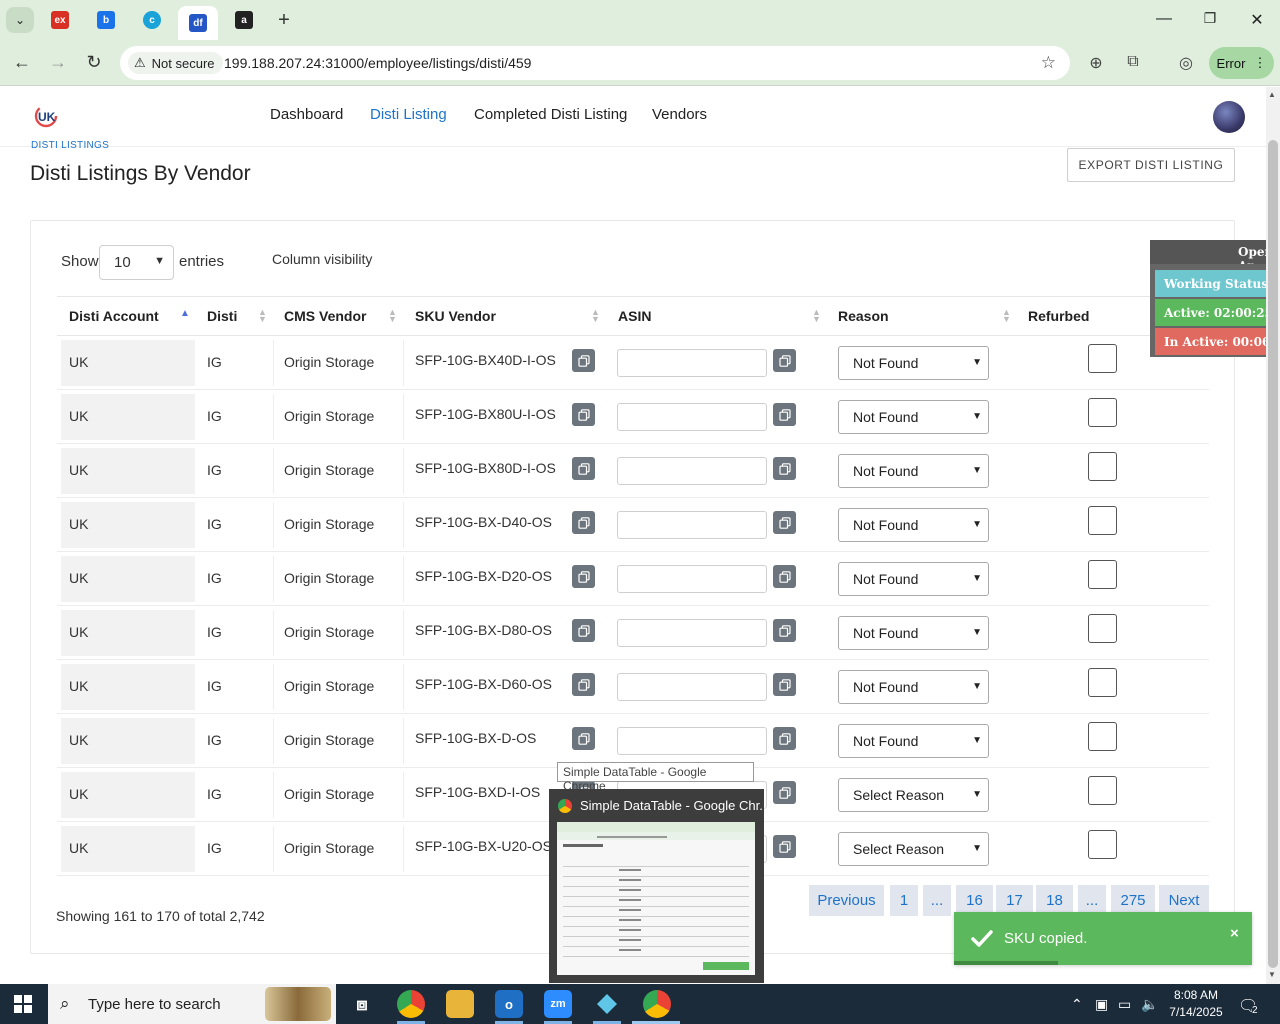 This screenshot has width=1280, height=1024. Describe the element at coordinates (362, 1004) in the screenshot. I see `task-view-icon: ⧈` at that location.